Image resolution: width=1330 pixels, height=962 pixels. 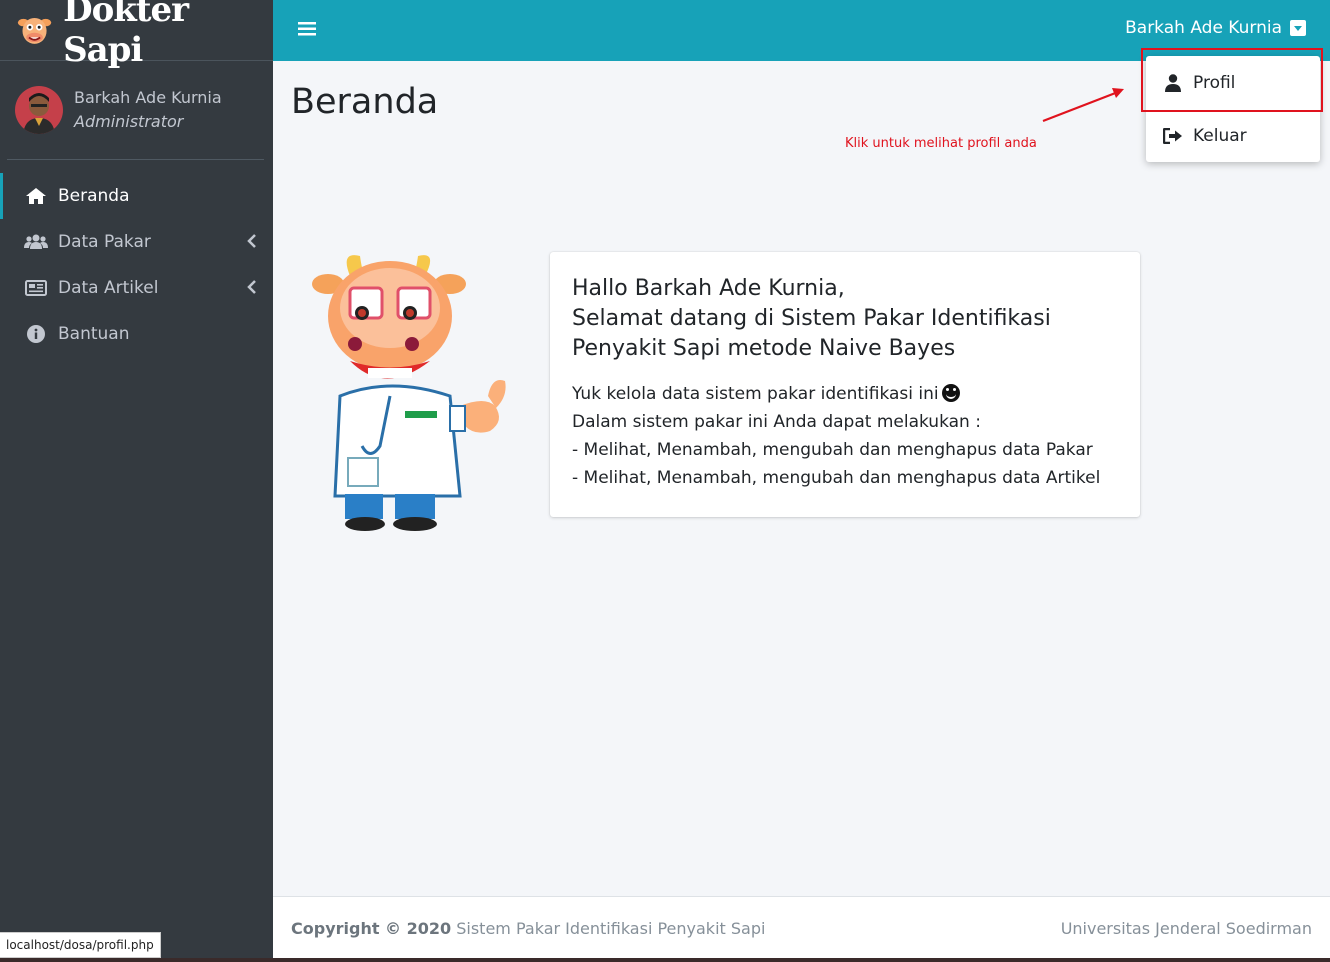 I want to click on heading-line-1: Hallo Barkah Ade Kurnia,, so click(x=708, y=288).